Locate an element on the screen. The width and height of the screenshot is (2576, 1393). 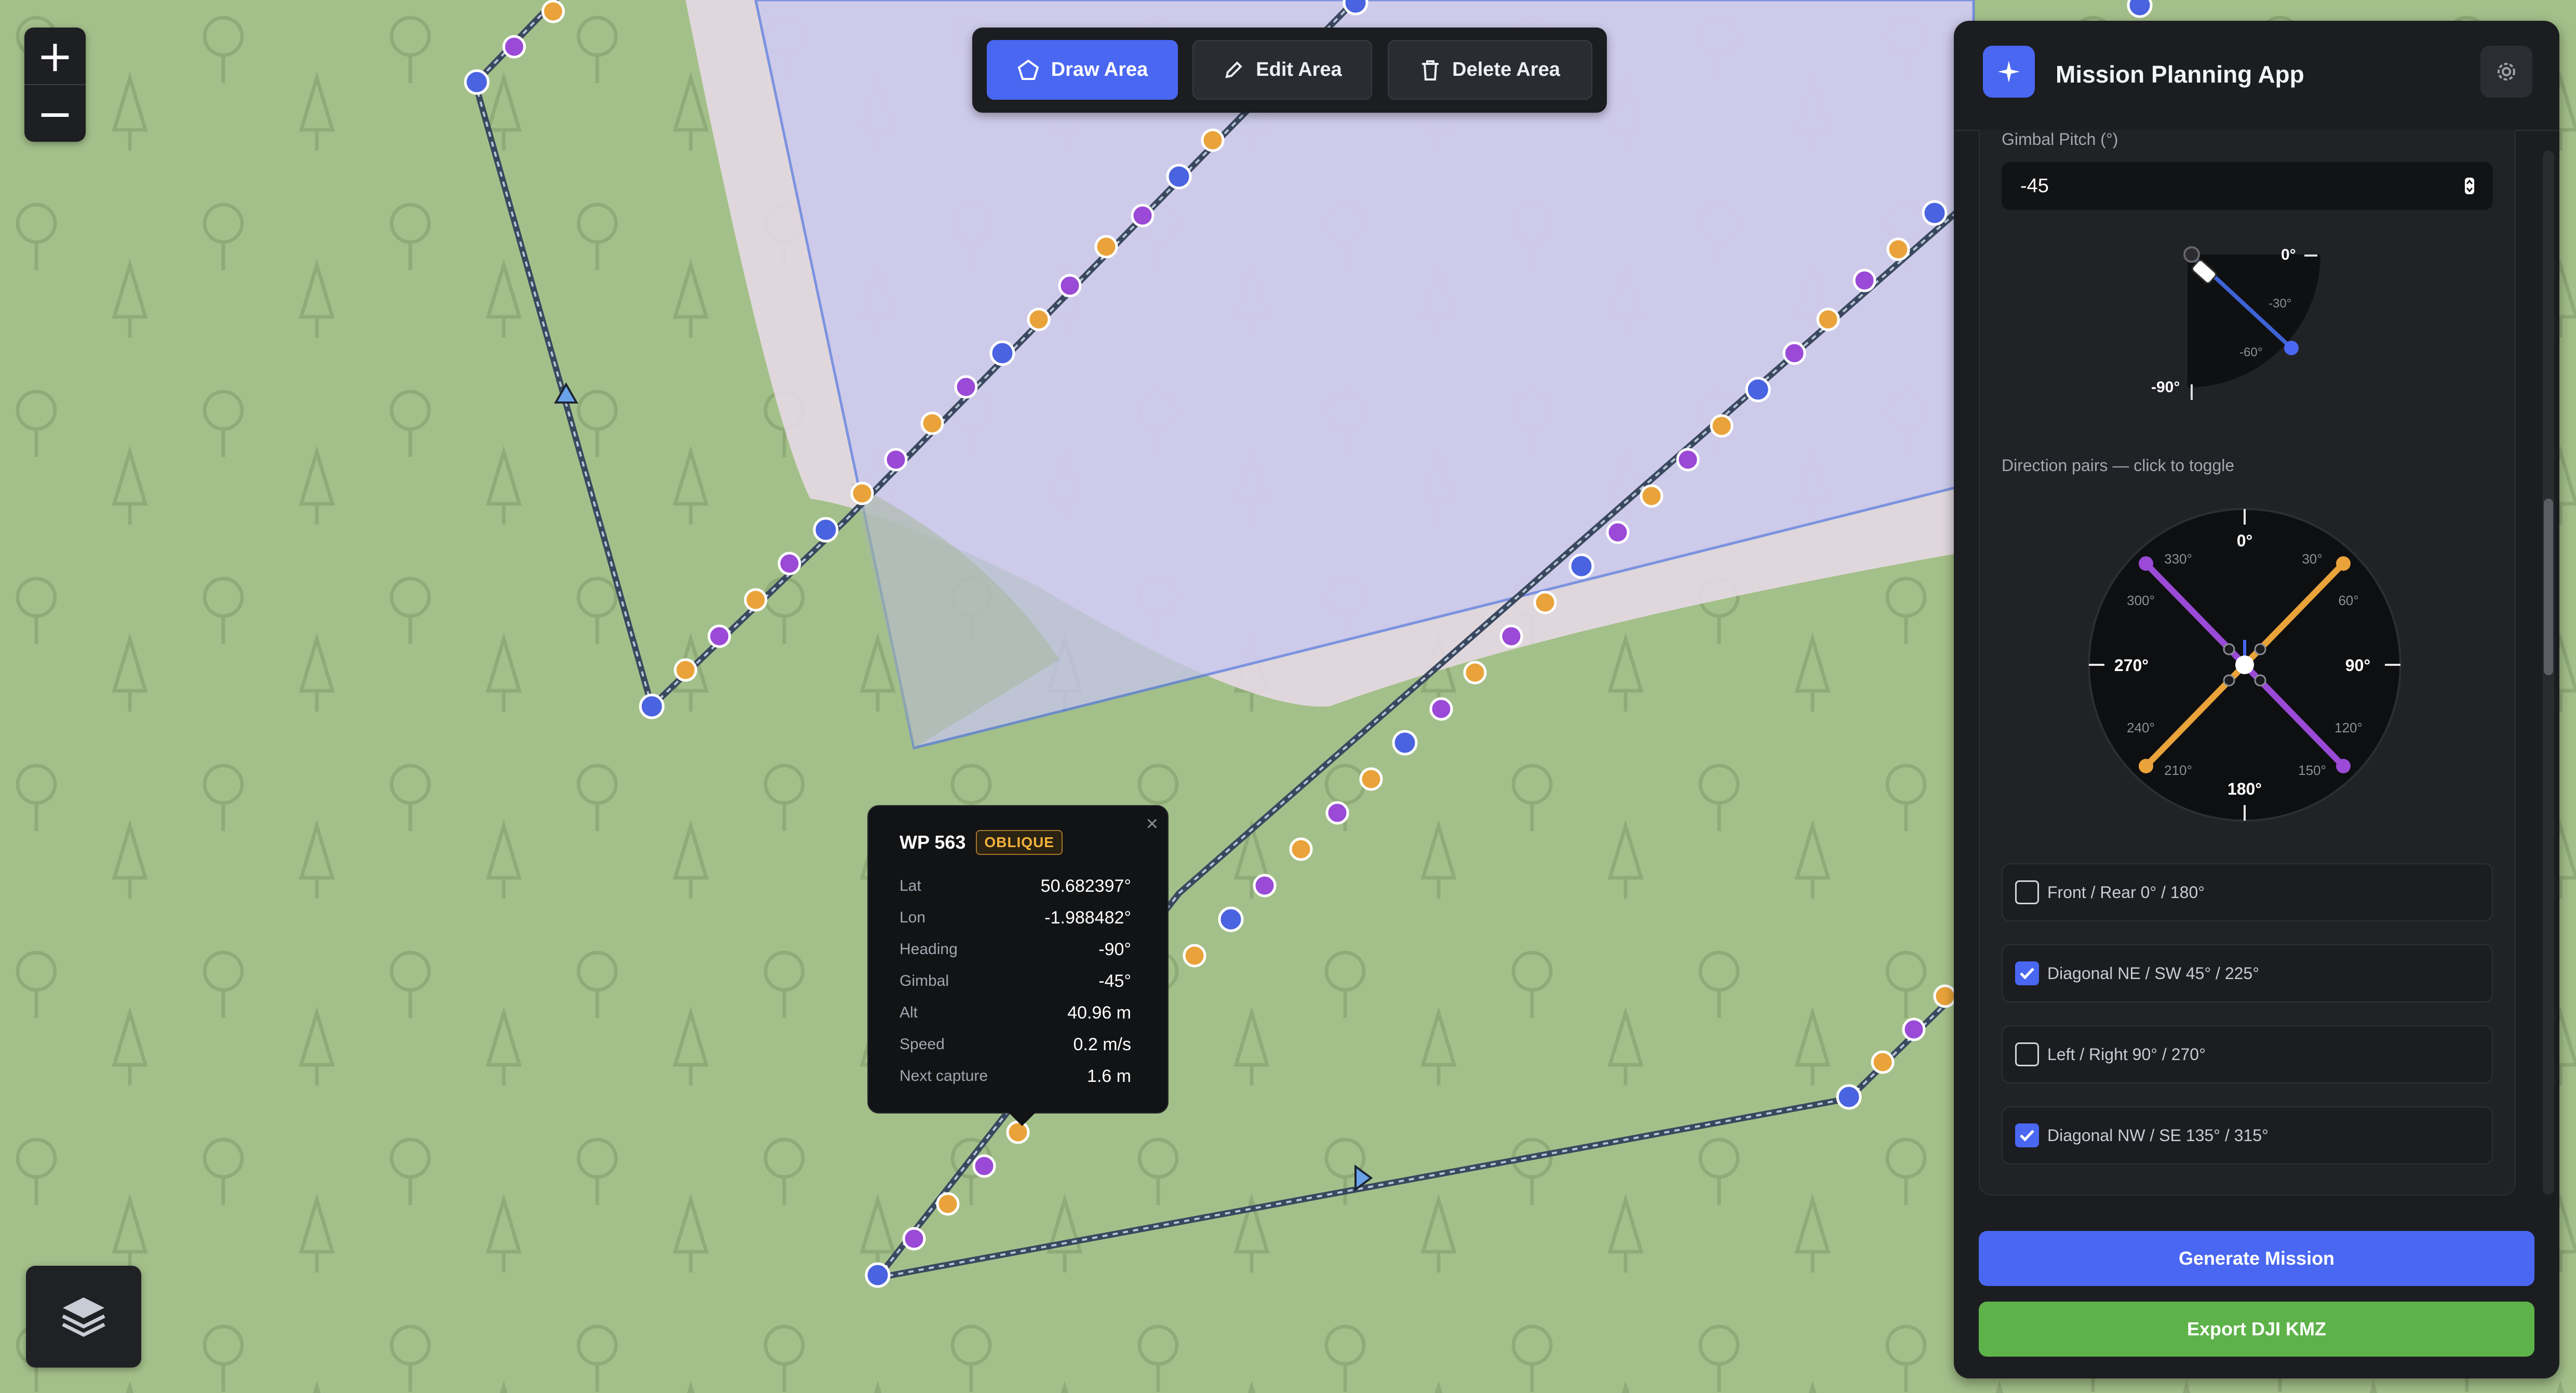
compass-300-label: 300° is located at coordinates (2141, 600).